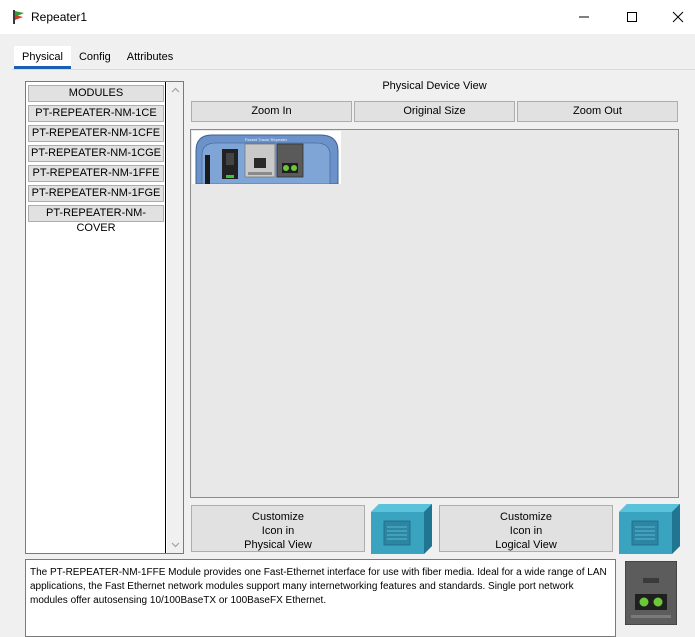 The width and height of the screenshot is (695, 637). What do you see at coordinates (278, 545) in the screenshot?
I see `customize-physical-line3: Physical View` at bounding box center [278, 545].